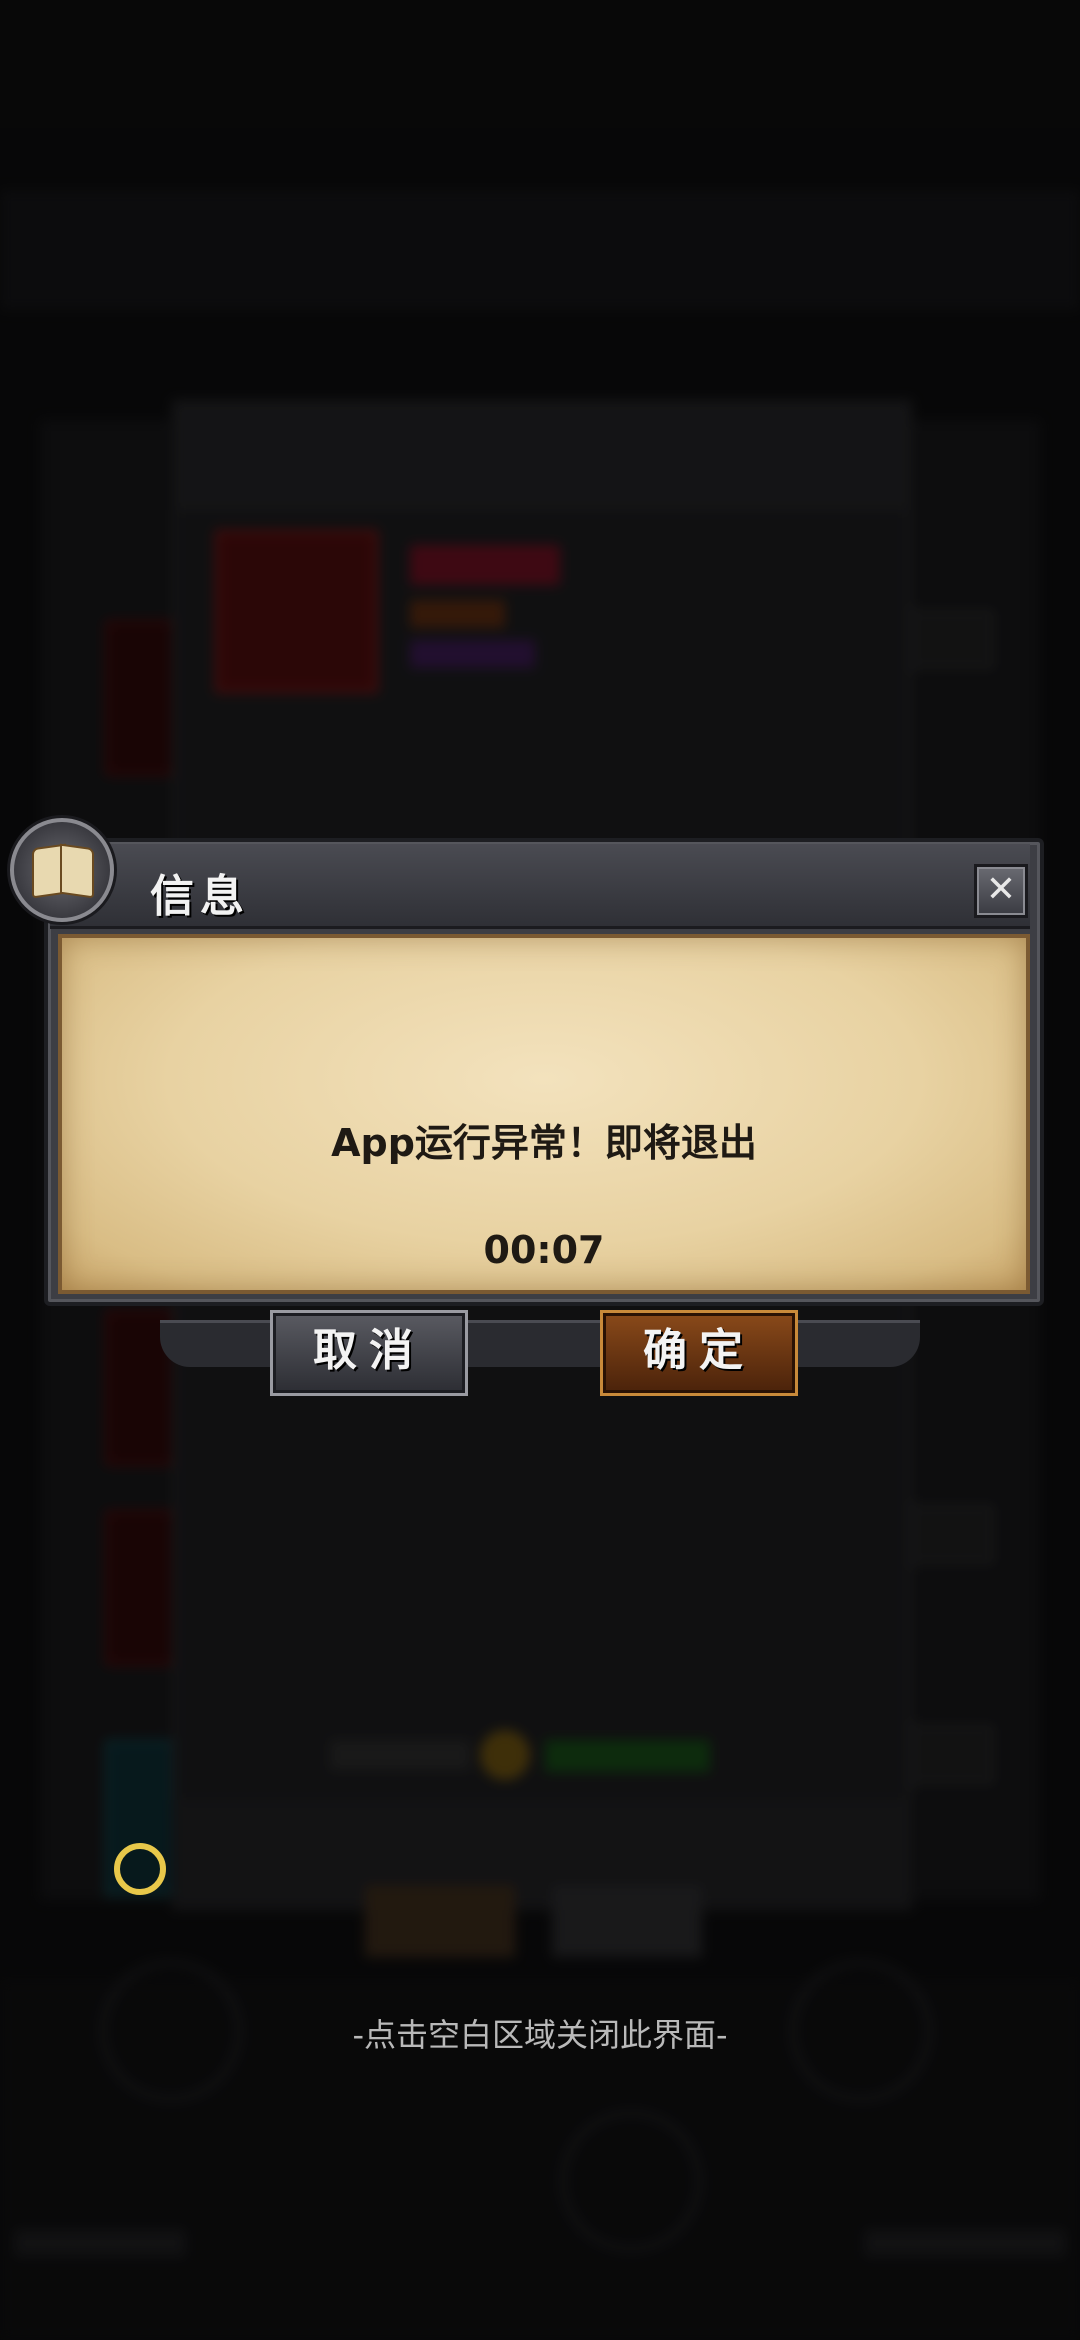  Describe the element at coordinates (699, 1353) in the screenshot. I see `confirm-button: 确定` at that location.